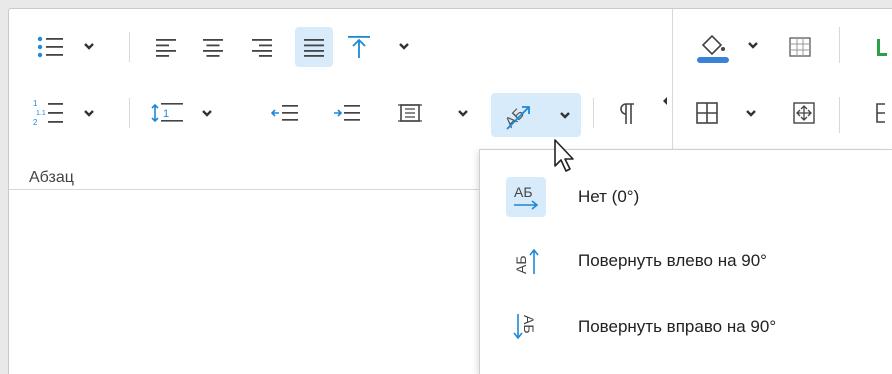 This screenshot has width=892, height=374. I want to click on menu-item-label: Повернуть вправо на 90°, so click(677, 326).